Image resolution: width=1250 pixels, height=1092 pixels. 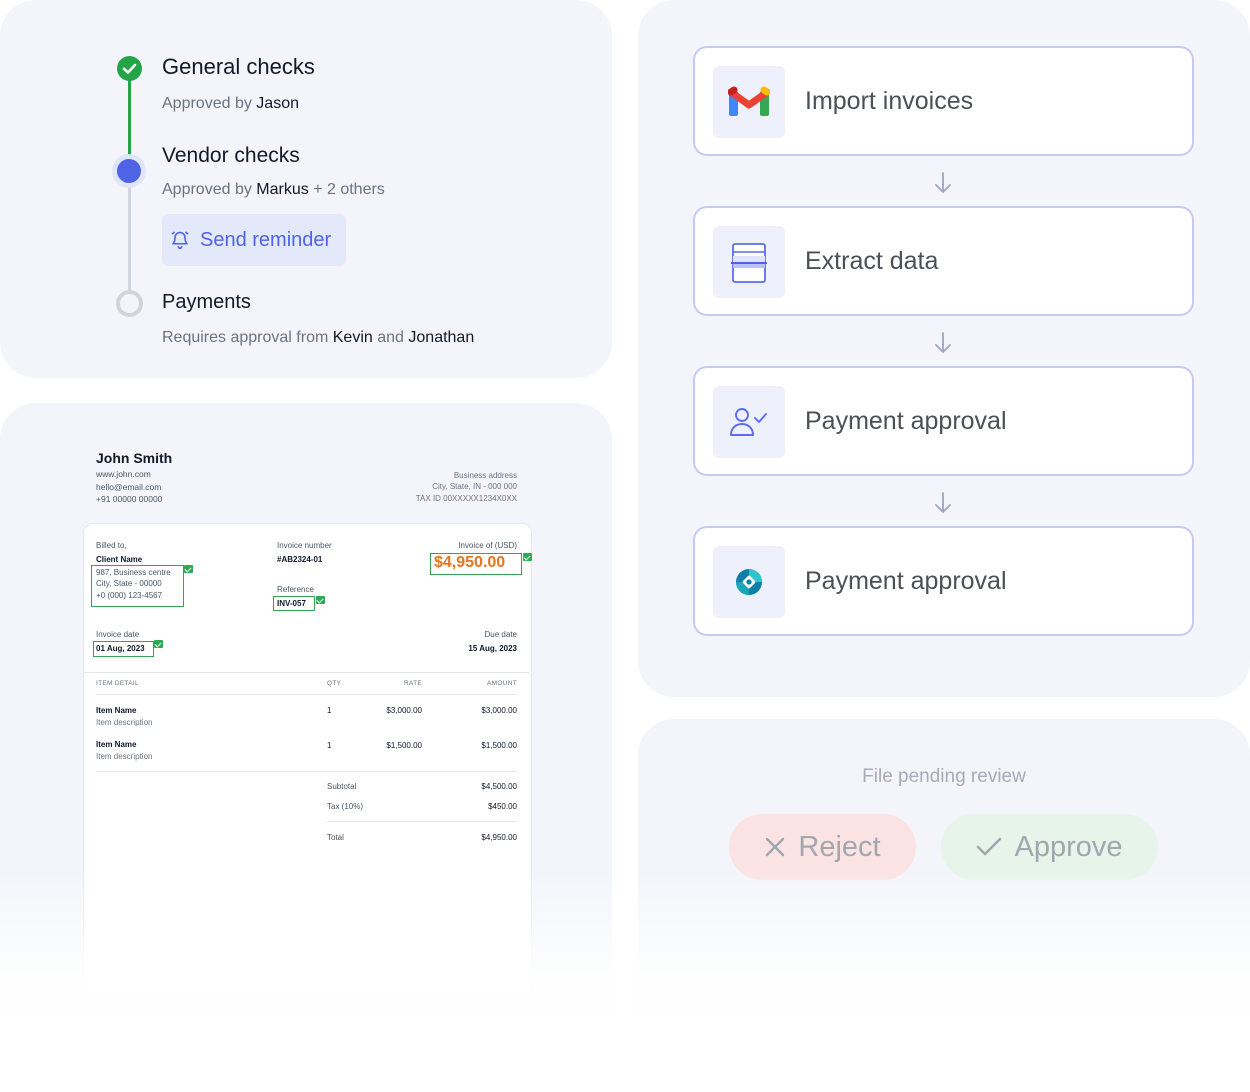 What do you see at coordinates (470, 562) in the screenshot?
I see `invoice-amount-value: $4,950.00` at bounding box center [470, 562].